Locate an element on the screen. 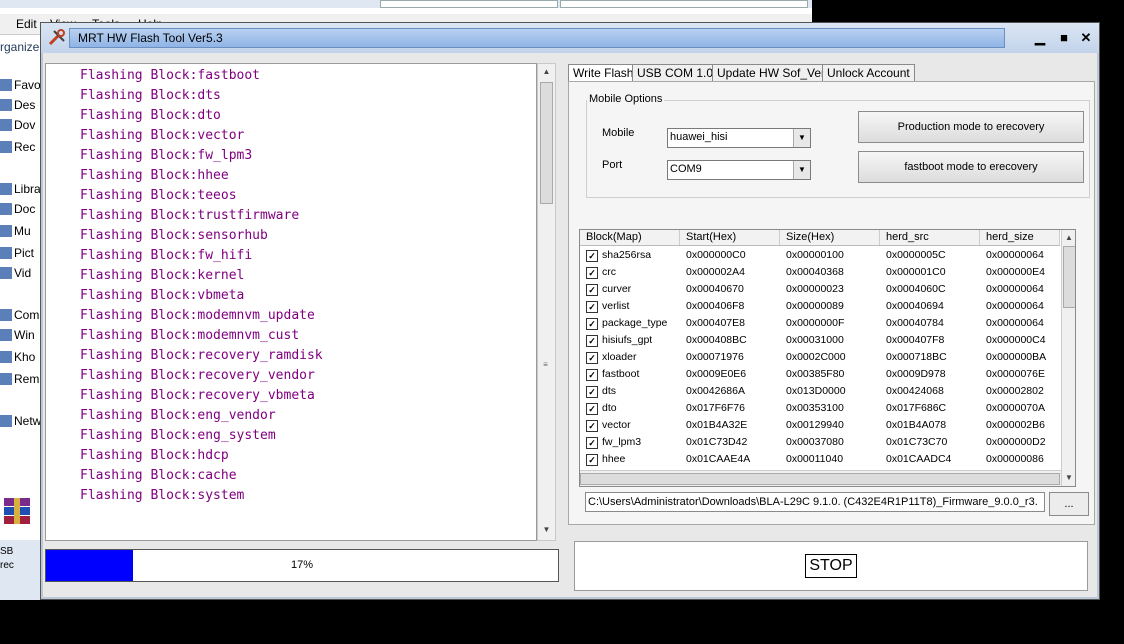 The image size is (1124, 644). maximize-button: ■ is located at coordinates (1064, 38).